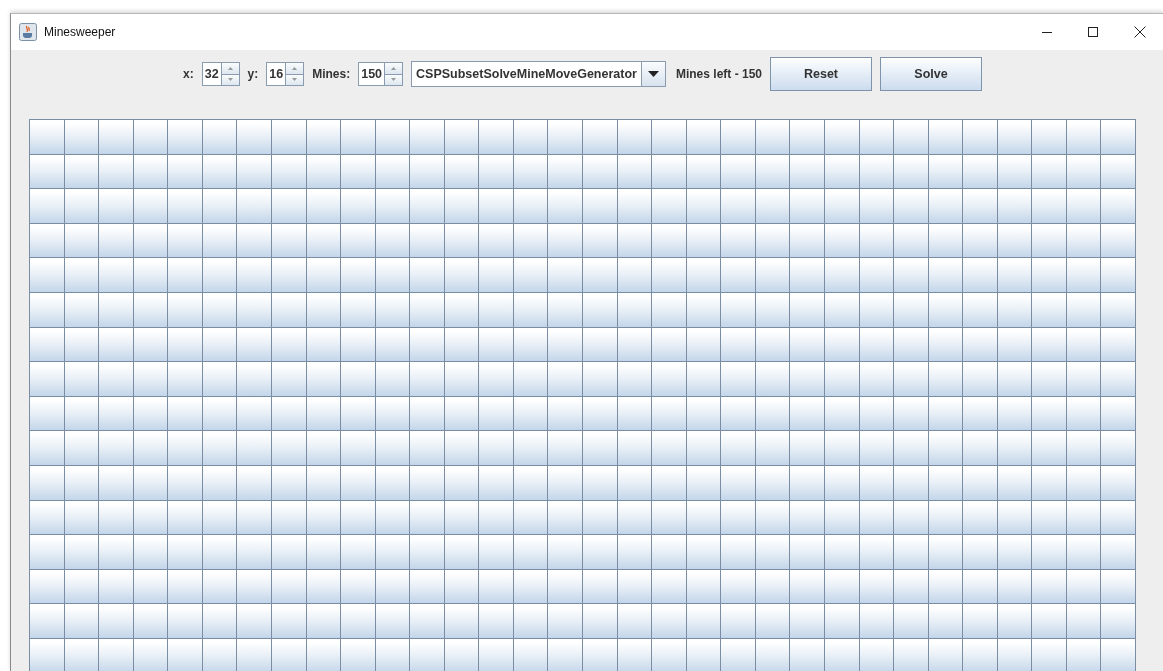 This screenshot has width=1163, height=671. What do you see at coordinates (253, 74) in the screenshot?
I see `field-label: y:` at bounding box center [253, 74].